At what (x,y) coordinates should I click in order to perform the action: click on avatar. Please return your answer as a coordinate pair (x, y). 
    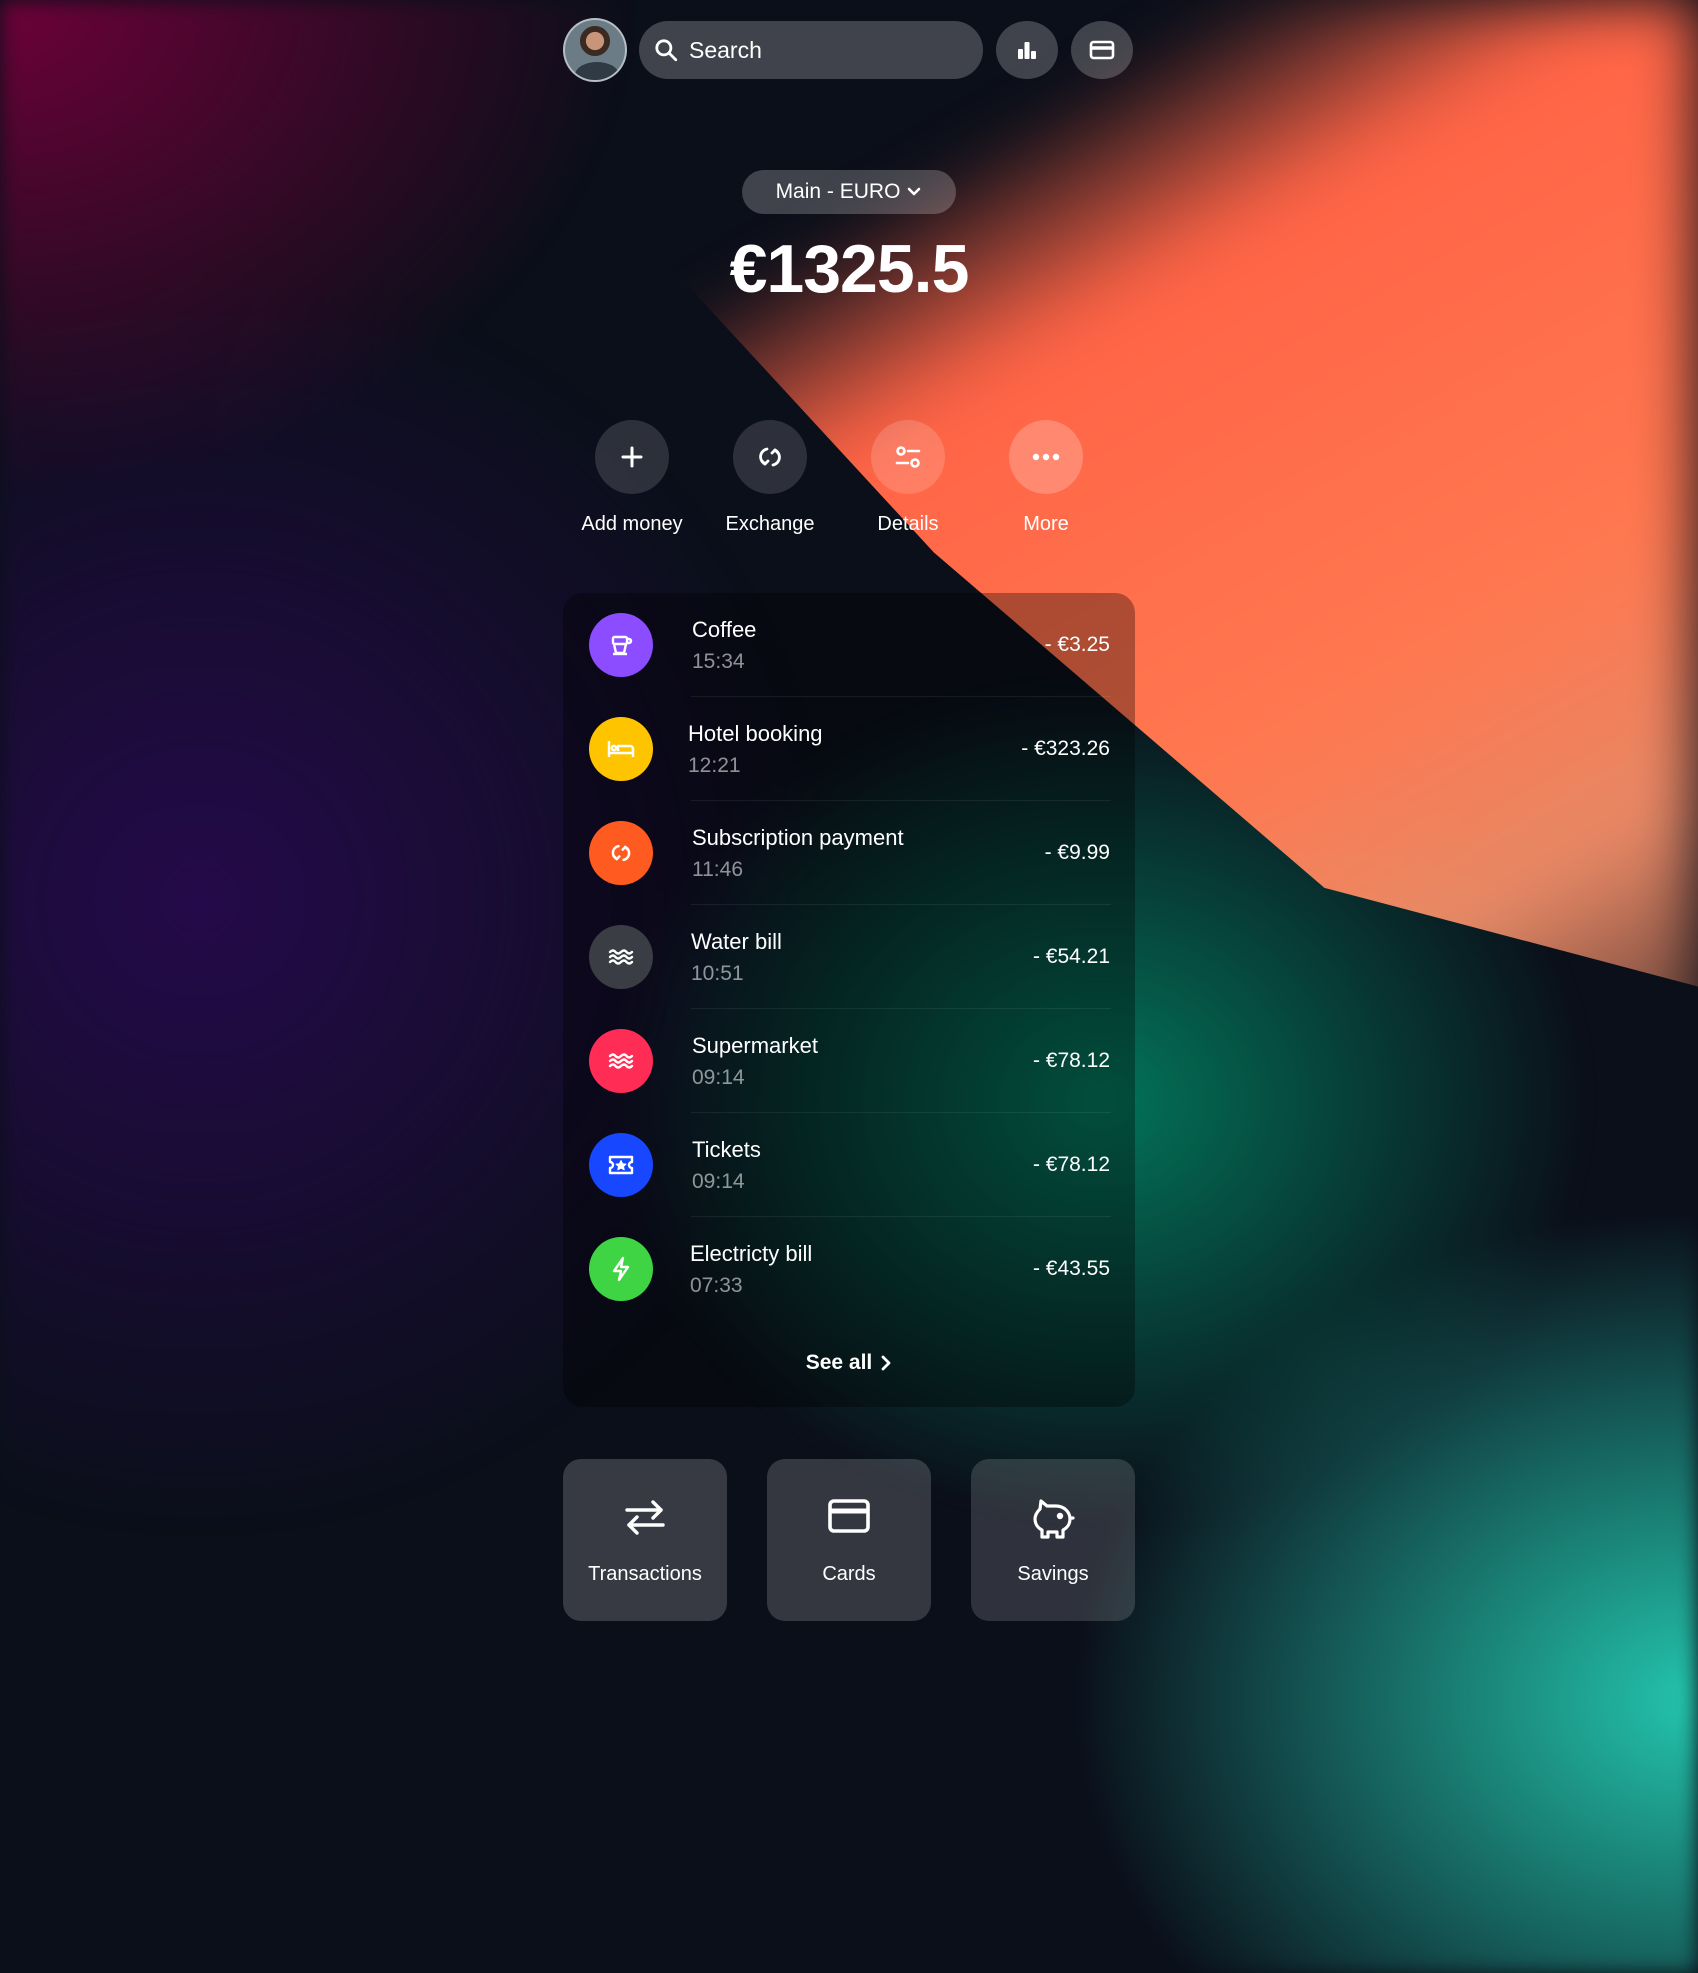
    Looking at the image, I should click on (595, 50).